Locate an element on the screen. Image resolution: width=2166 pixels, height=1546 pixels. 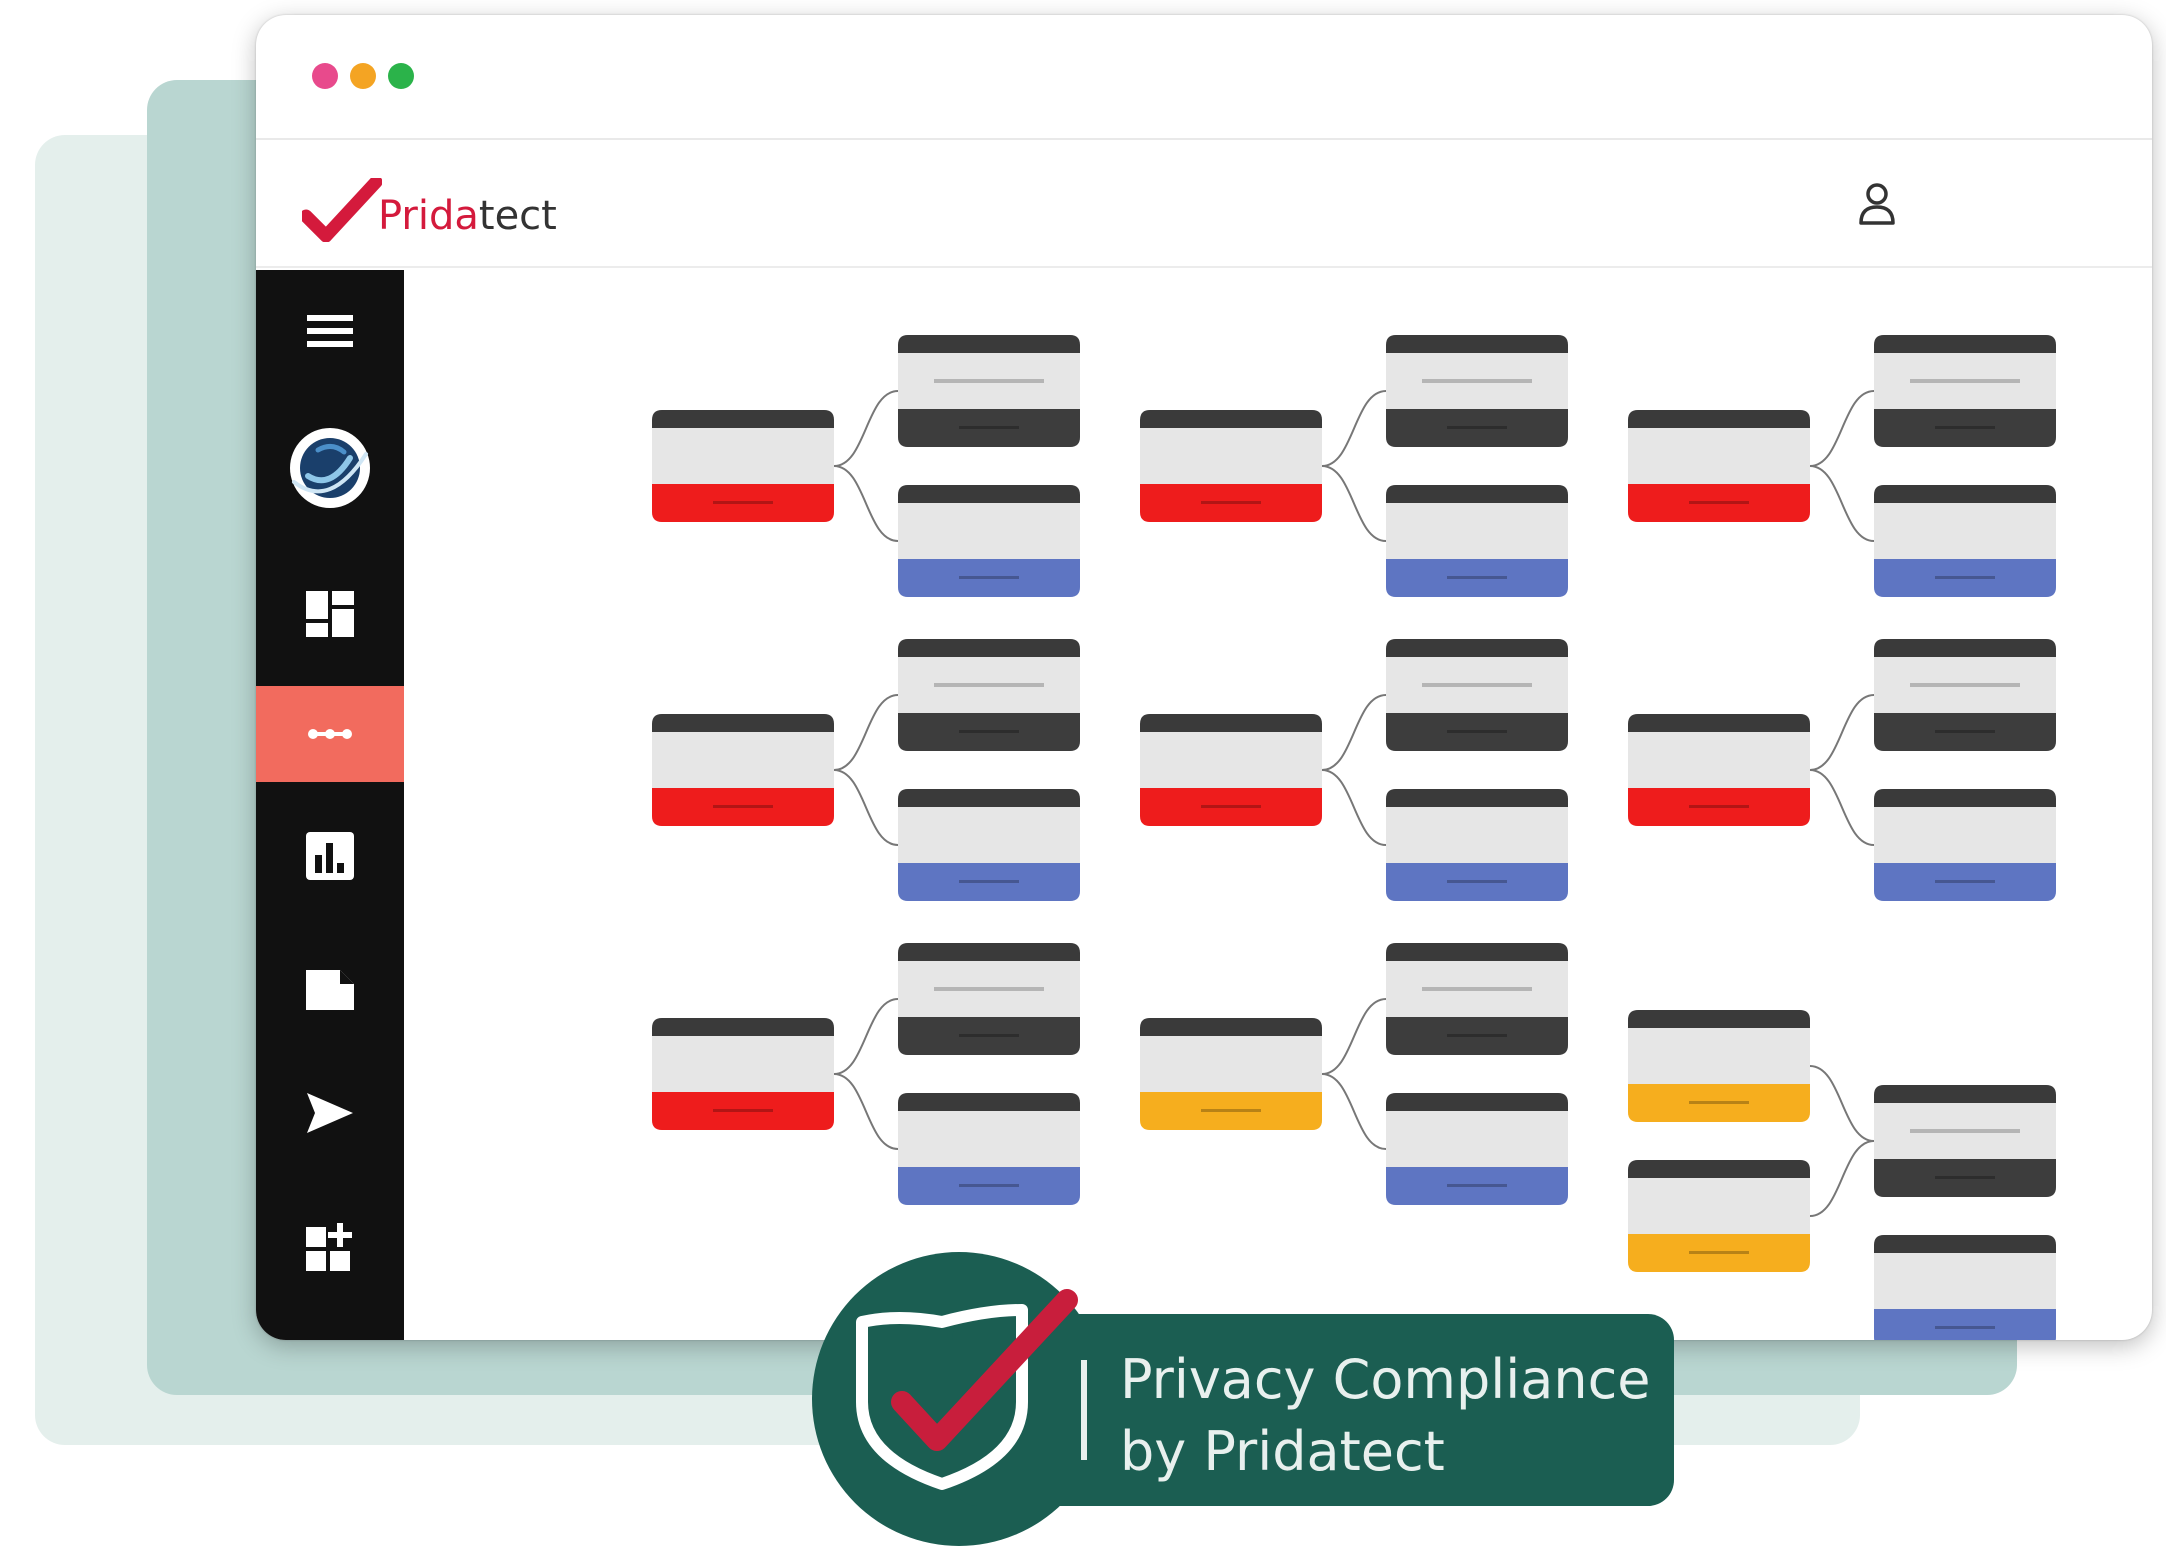
sidebar-item-globe is located at coordinates (330, 468).